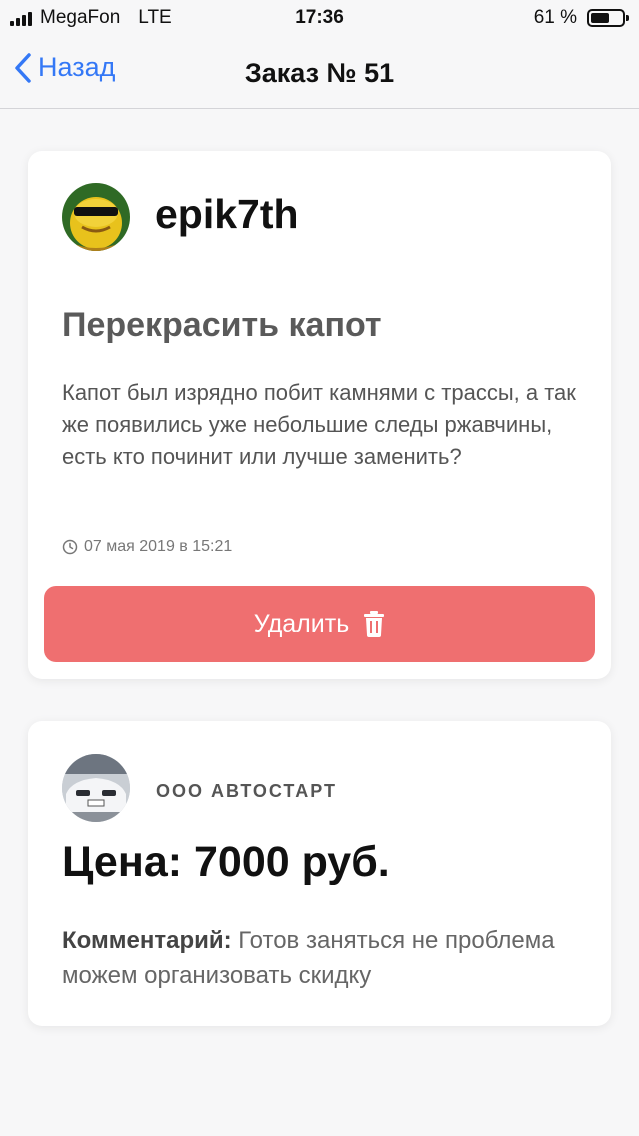 The image size is (639, 1136). Describe the element at coordinates (147, 940) in the screenshot. I see `comment-label: Комментарий:` at that location.